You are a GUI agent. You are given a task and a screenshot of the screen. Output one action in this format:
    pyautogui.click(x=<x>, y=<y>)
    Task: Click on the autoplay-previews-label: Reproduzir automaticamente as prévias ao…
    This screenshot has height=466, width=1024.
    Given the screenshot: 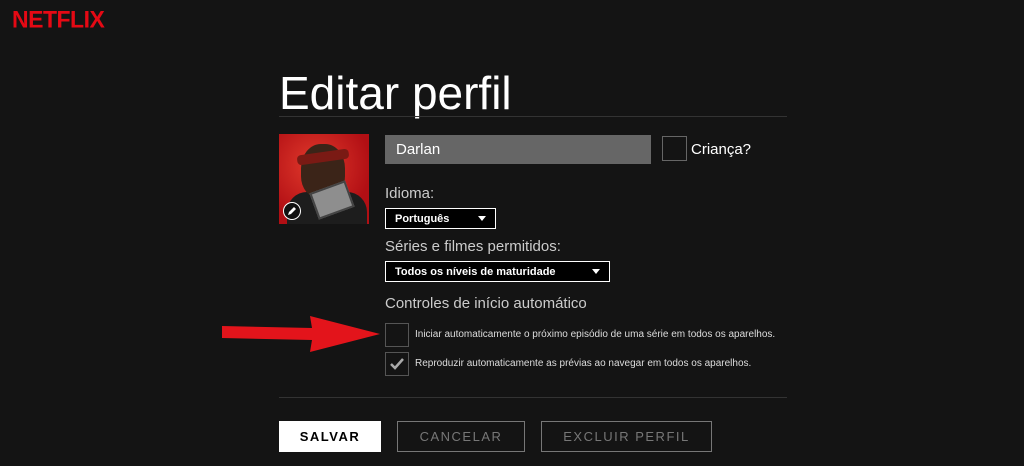 What is the action you would take?
    pyautogui.click(x=583, y=363)
    